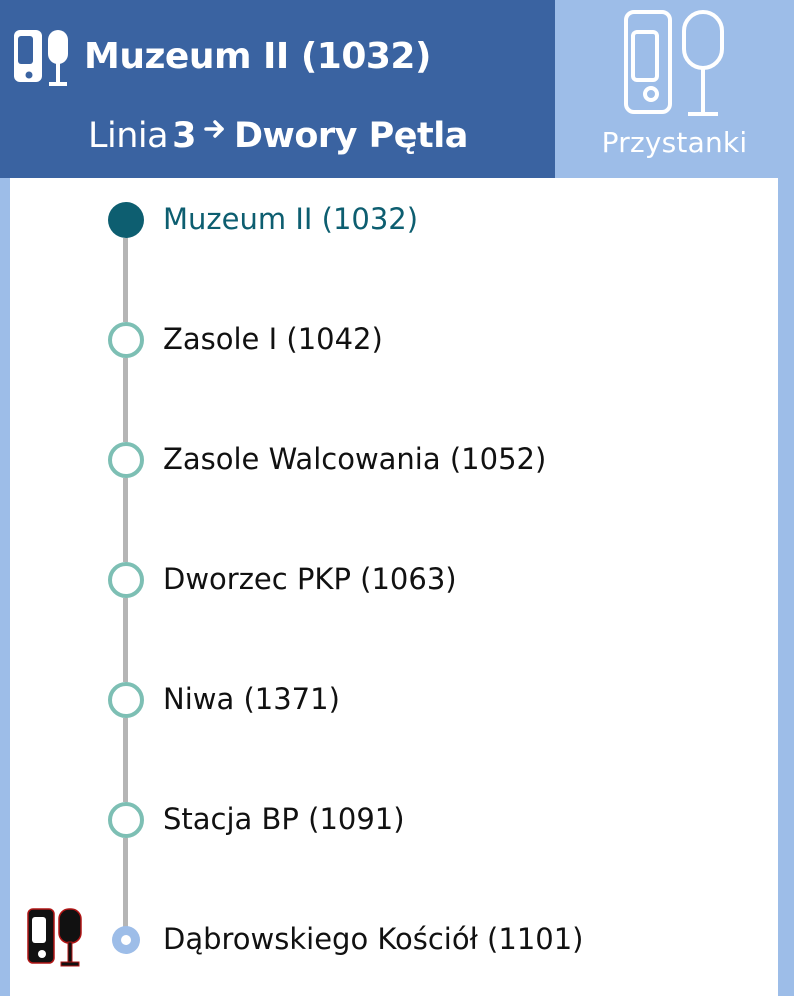  I want to click on stop-item: Zasole I (1042), so click(273, 339).